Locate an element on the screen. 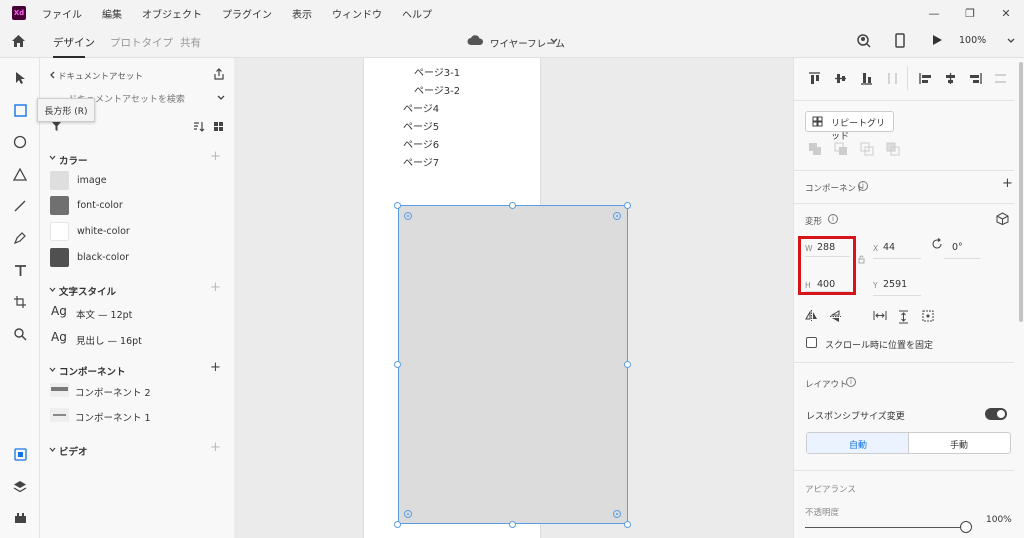  artboard-text-line: ページ5 is located at coordinates (421, 125).